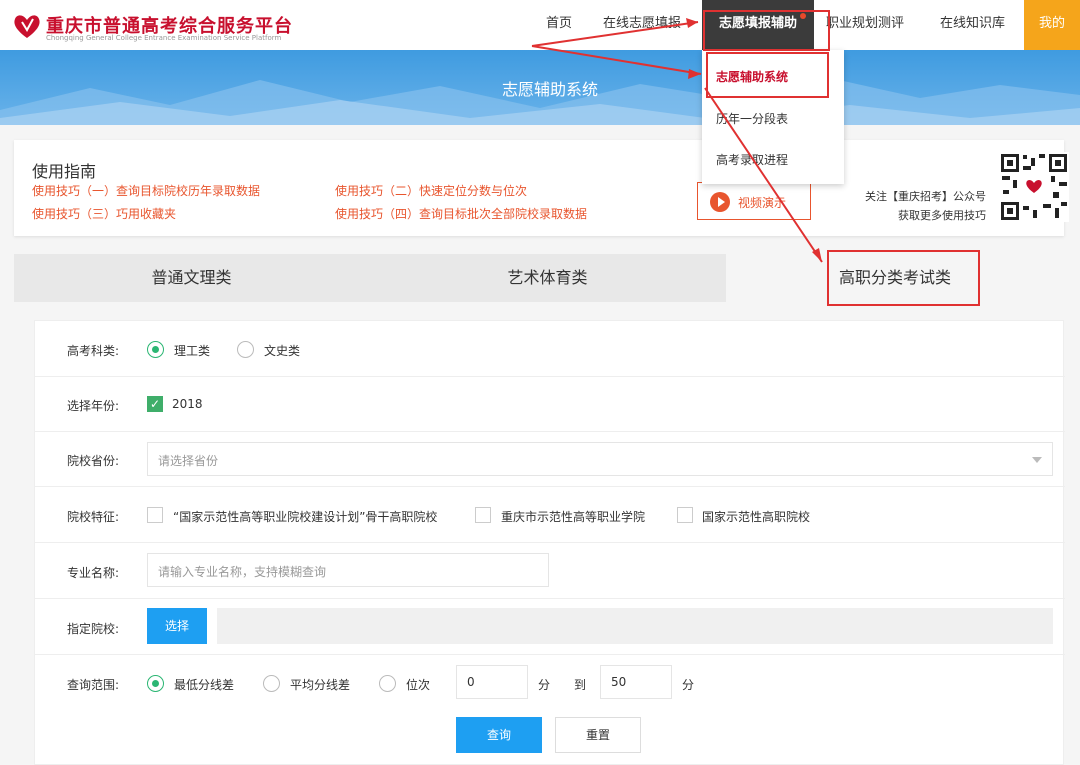 Image resolution: width=1080 pixels, height=765 pixels. What do you see at coordinates (93, 573) in the screenshot?
I see `major-label: 专业名称:` at bounding box center [93, 573].